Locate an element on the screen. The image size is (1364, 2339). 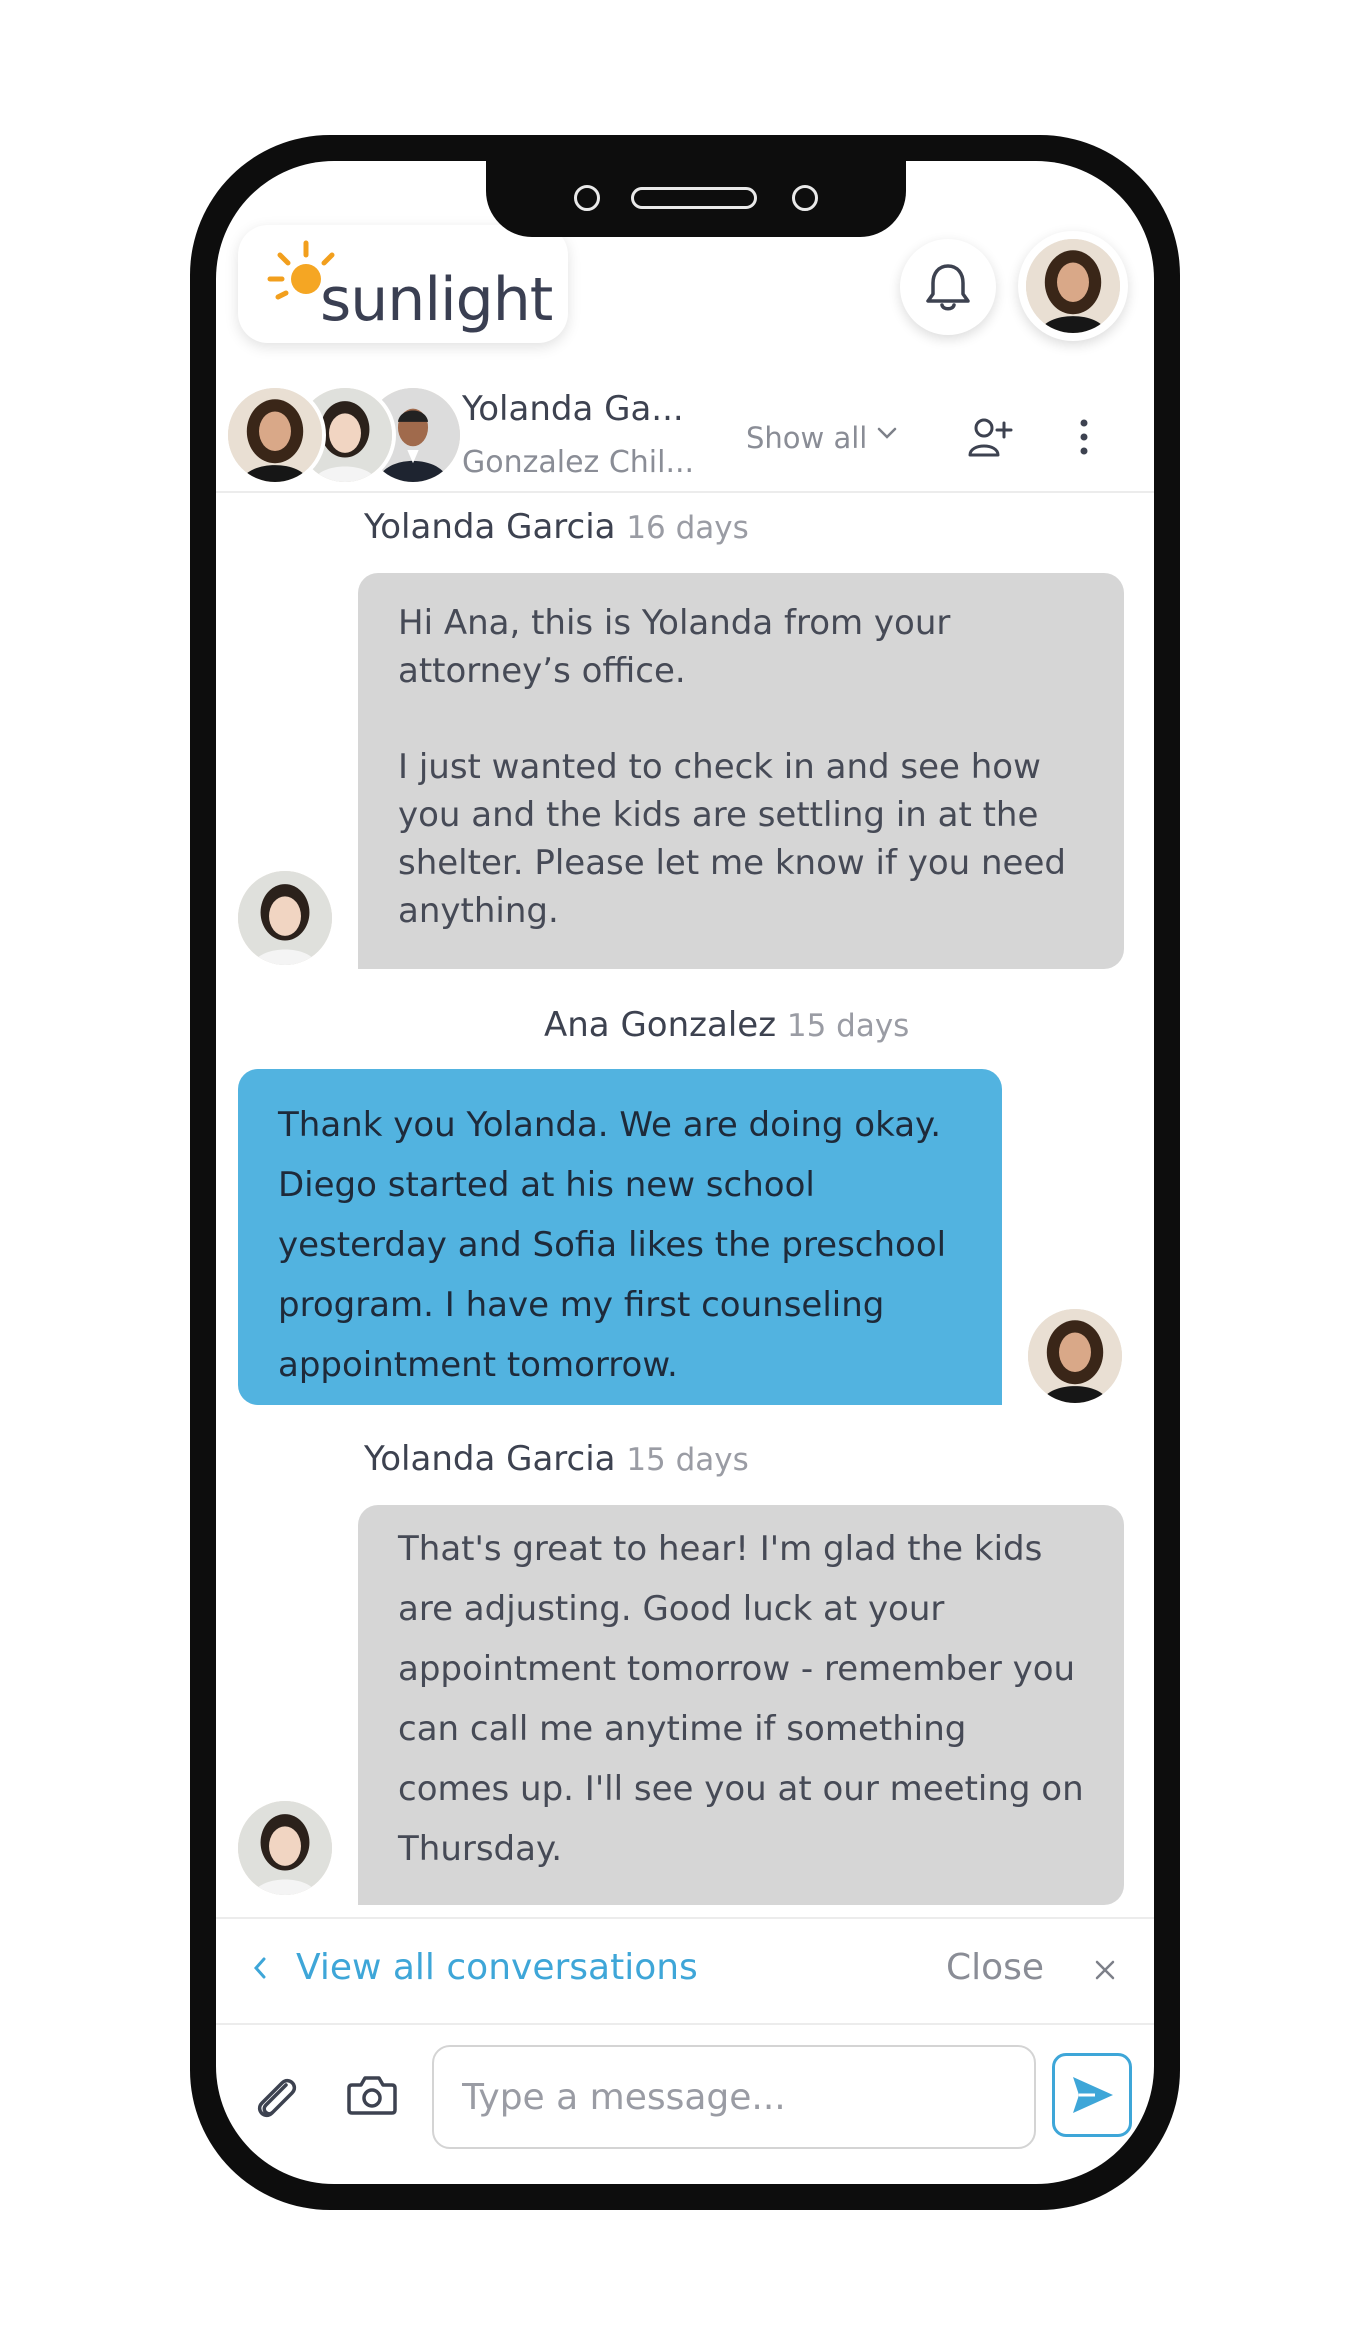
sender-name: Ana Gonzalez is located at coordinates (660, 1025).